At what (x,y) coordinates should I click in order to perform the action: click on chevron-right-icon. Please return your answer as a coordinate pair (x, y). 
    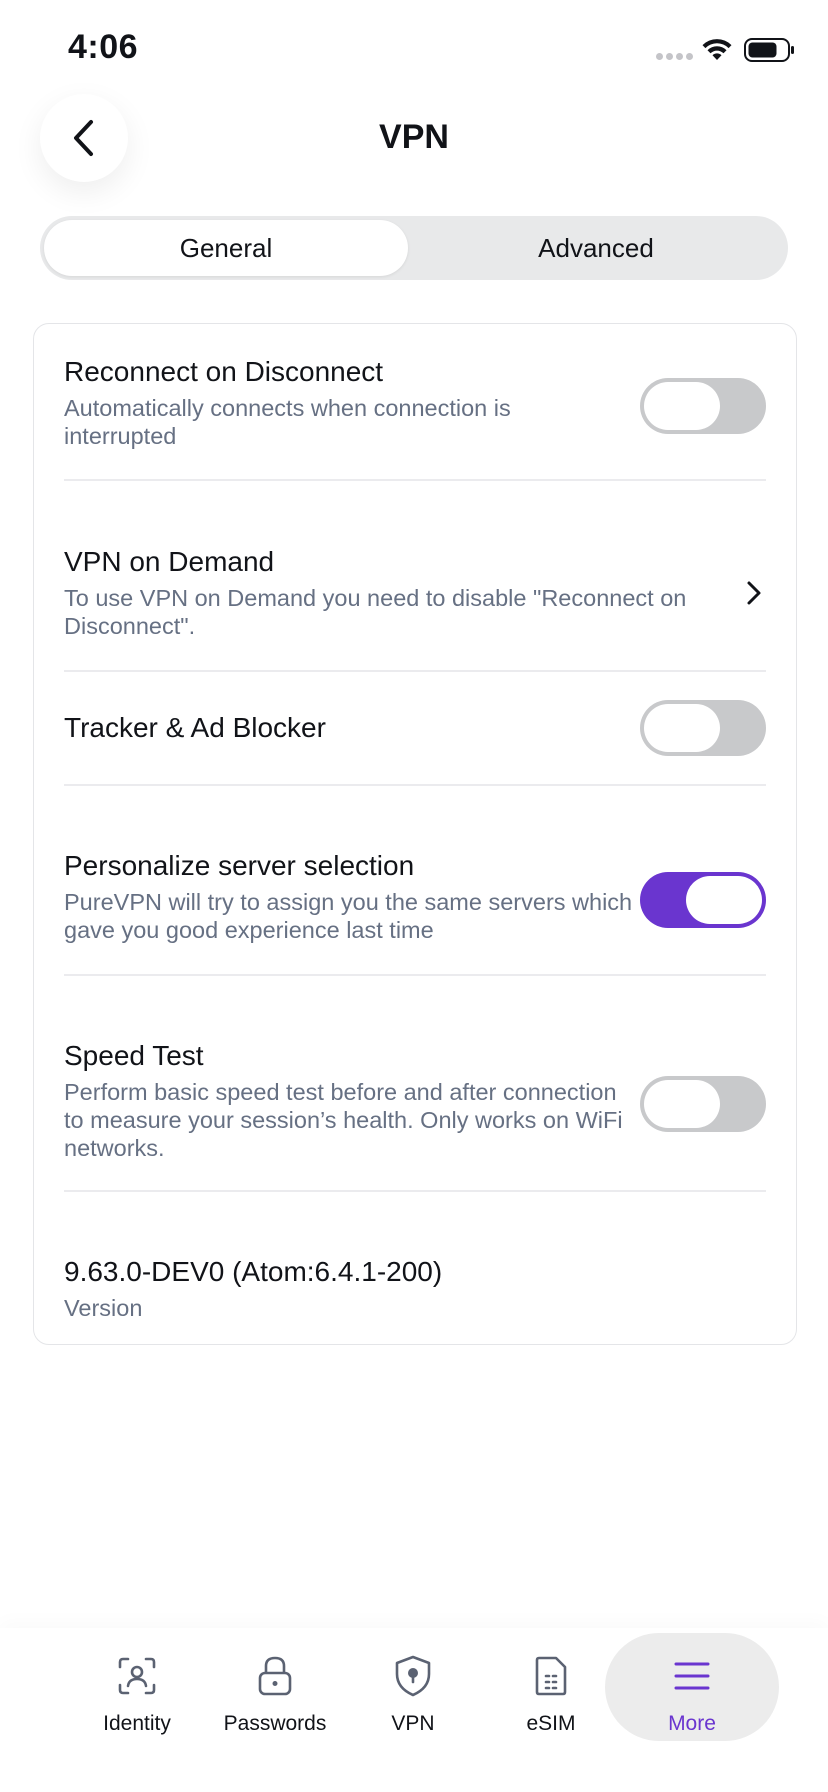
    Looking at the image, I should click on (754, 593).